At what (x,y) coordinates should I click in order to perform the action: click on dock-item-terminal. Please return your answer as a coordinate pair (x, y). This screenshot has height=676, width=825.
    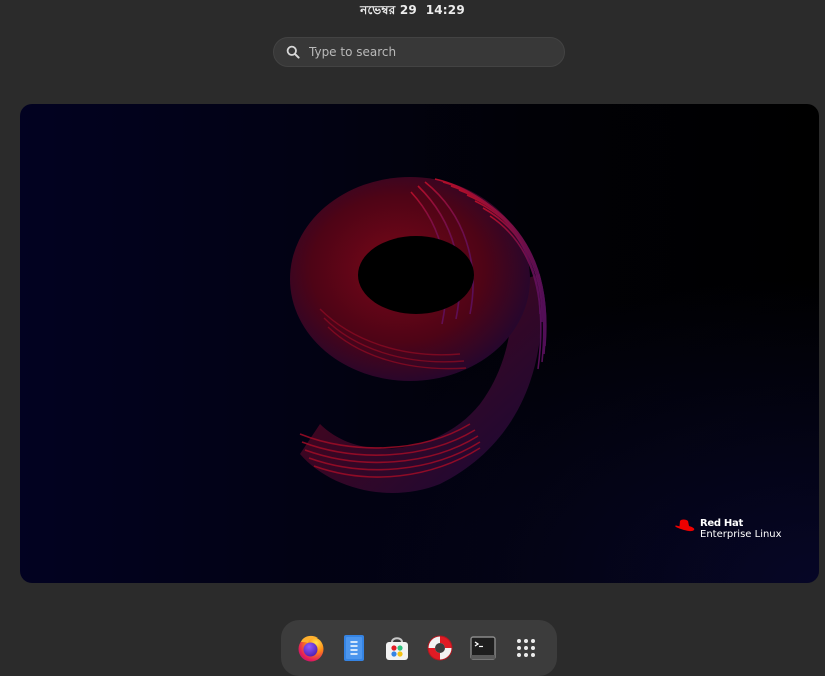
    Looking at the image, I should click on (483, 648).